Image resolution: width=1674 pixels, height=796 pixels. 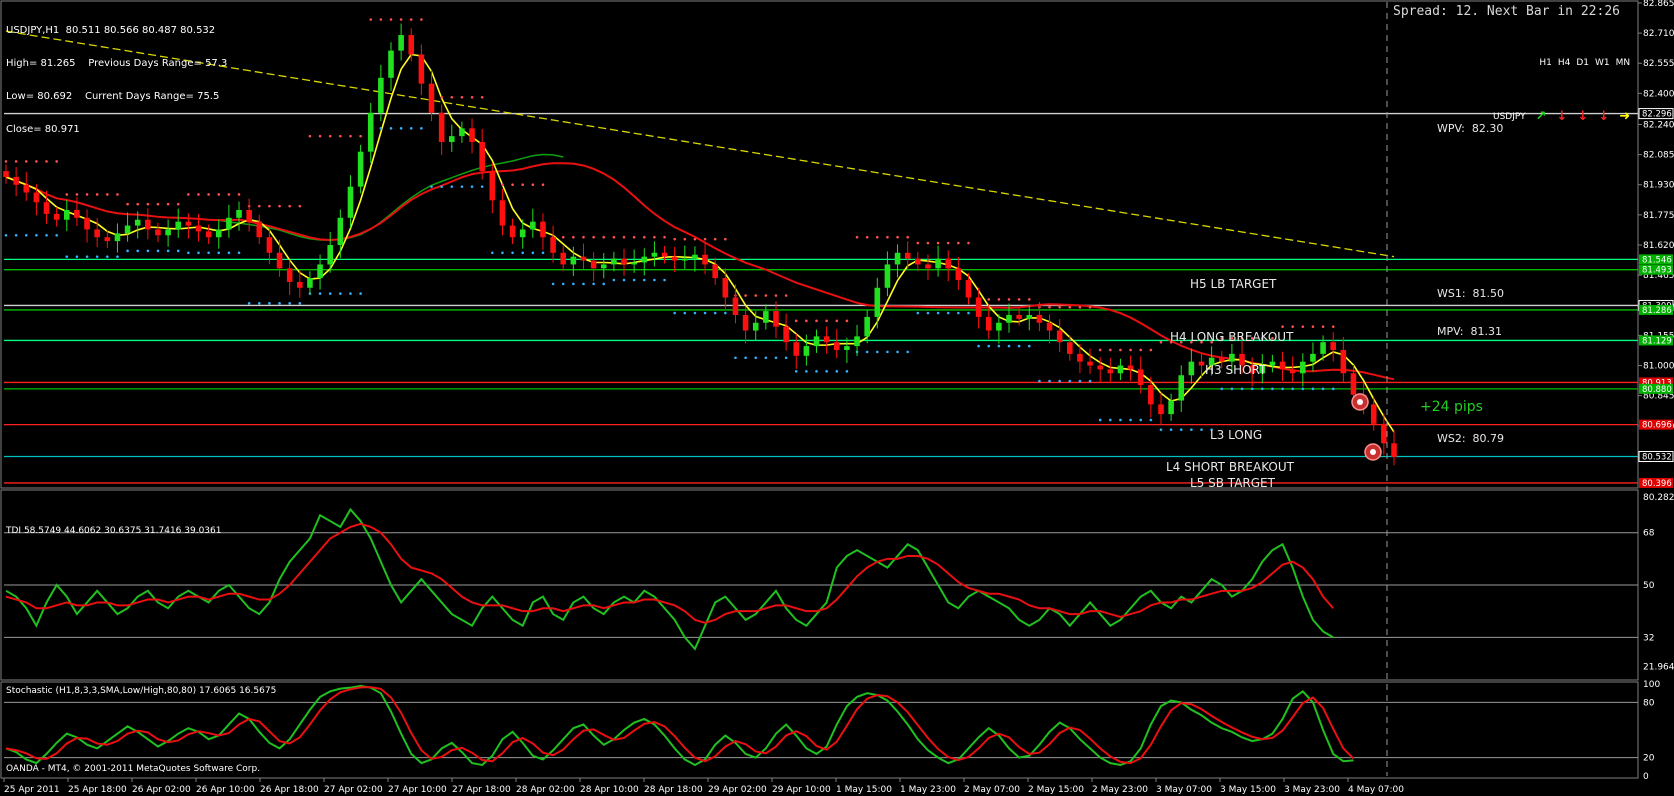 I want to click on price-tag-label: 80.532, so click(x=1657, y=458).